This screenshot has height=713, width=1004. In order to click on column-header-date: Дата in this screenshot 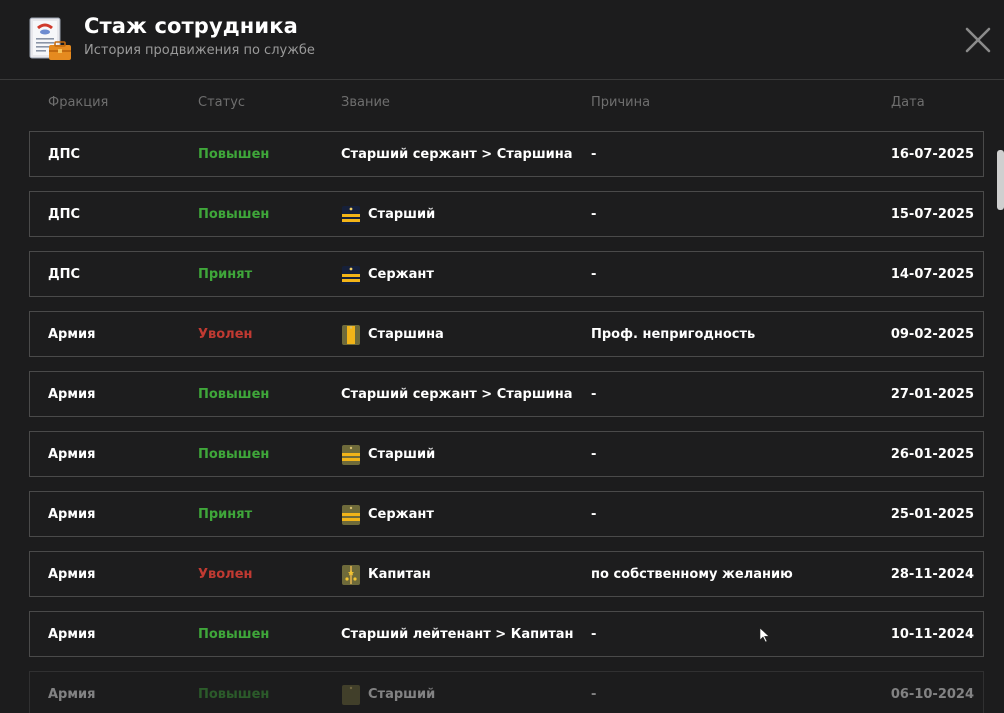, I will do `click(908, 102)`.